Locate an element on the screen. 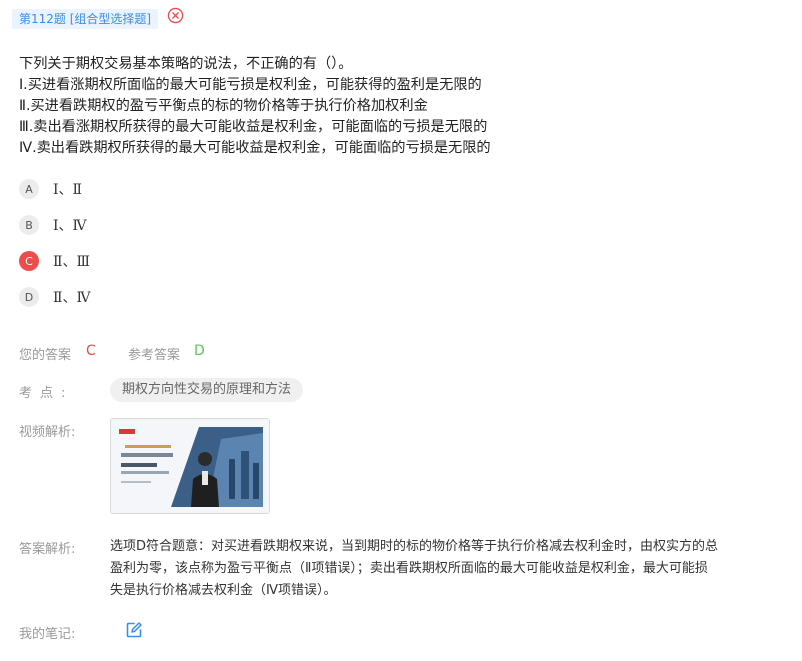  option-text: Ⅰ、Ⅱ is located at coordinates (68, 190).